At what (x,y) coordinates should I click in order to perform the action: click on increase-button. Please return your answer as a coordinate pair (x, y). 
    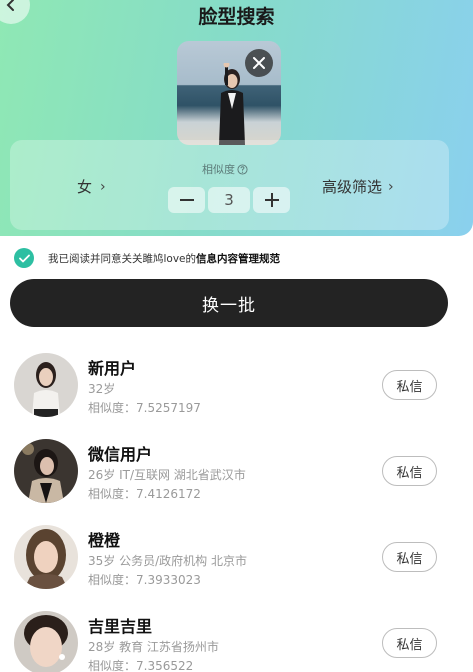
    Looking at the image, I should click on (271, 200).